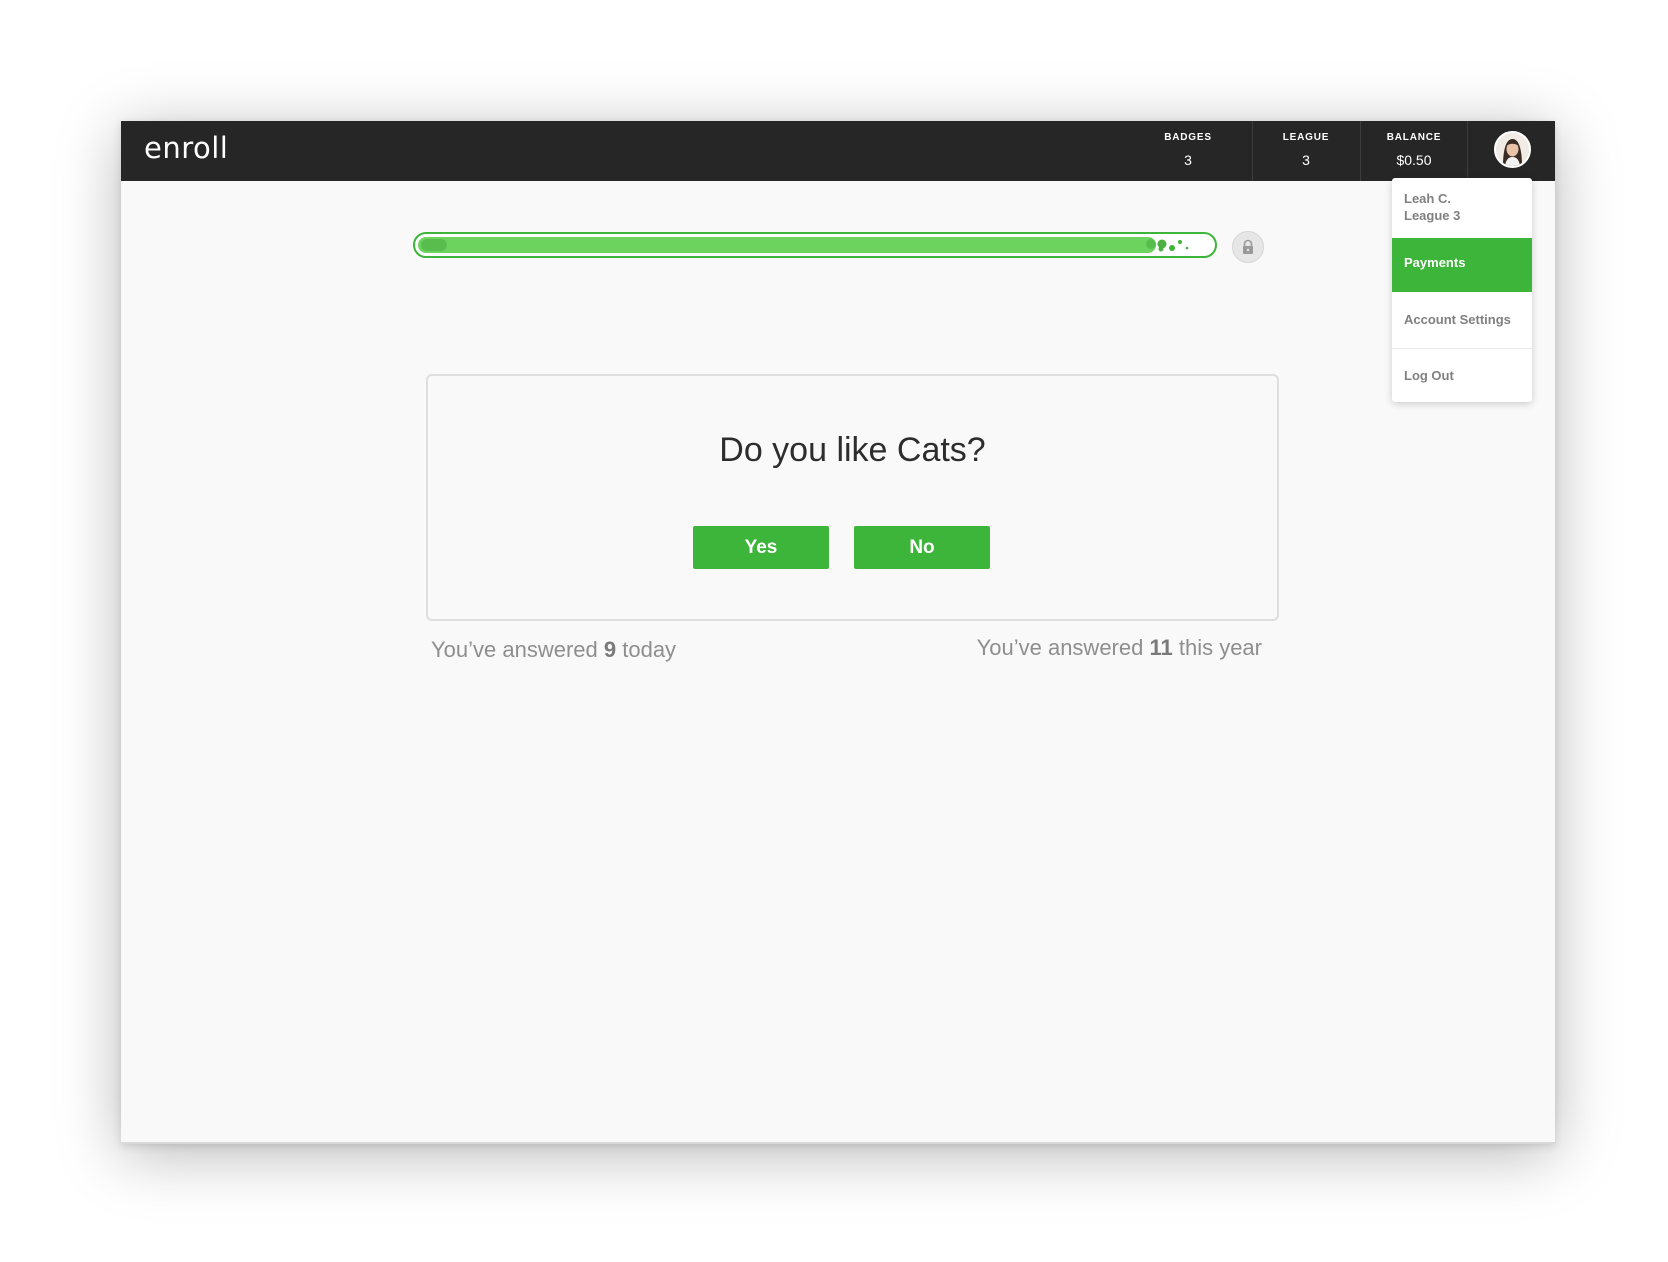 The image size is (1668, 1262). What do you see at coordinates (1432, 215) in the screenshot?
I see `menu-user-league: League 3` at bounding box center [1432, 215].